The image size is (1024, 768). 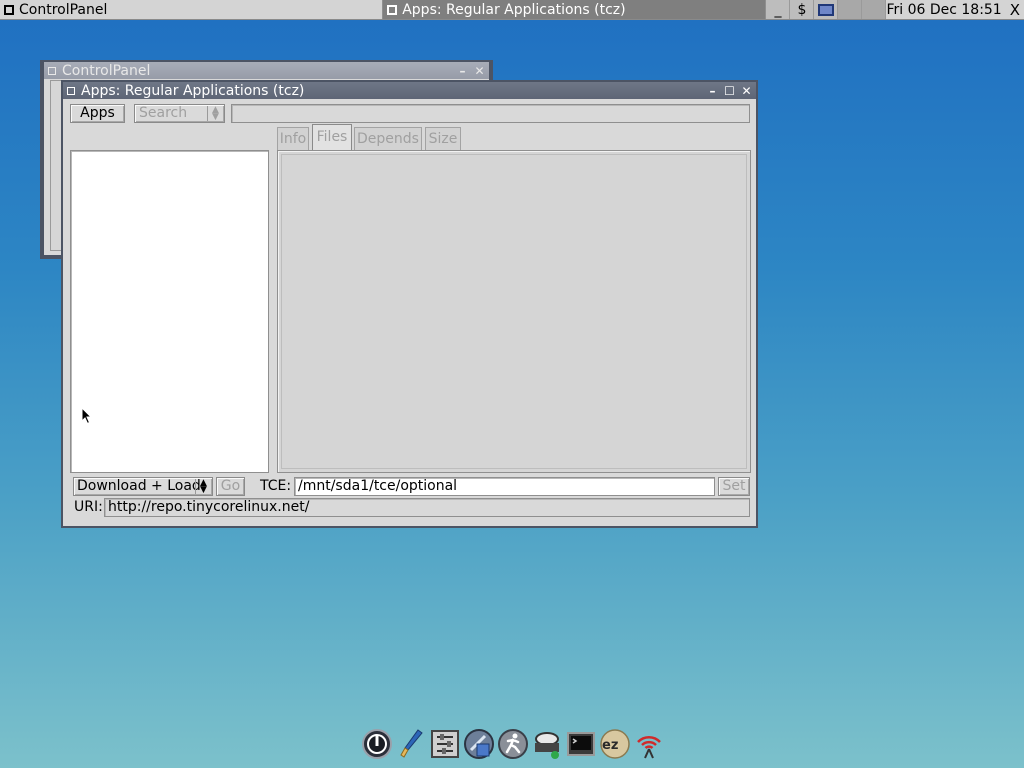 What do you see at coordinates (169, 311) in the screenshot?
I see `app-list` at bounding box center [169, 311].